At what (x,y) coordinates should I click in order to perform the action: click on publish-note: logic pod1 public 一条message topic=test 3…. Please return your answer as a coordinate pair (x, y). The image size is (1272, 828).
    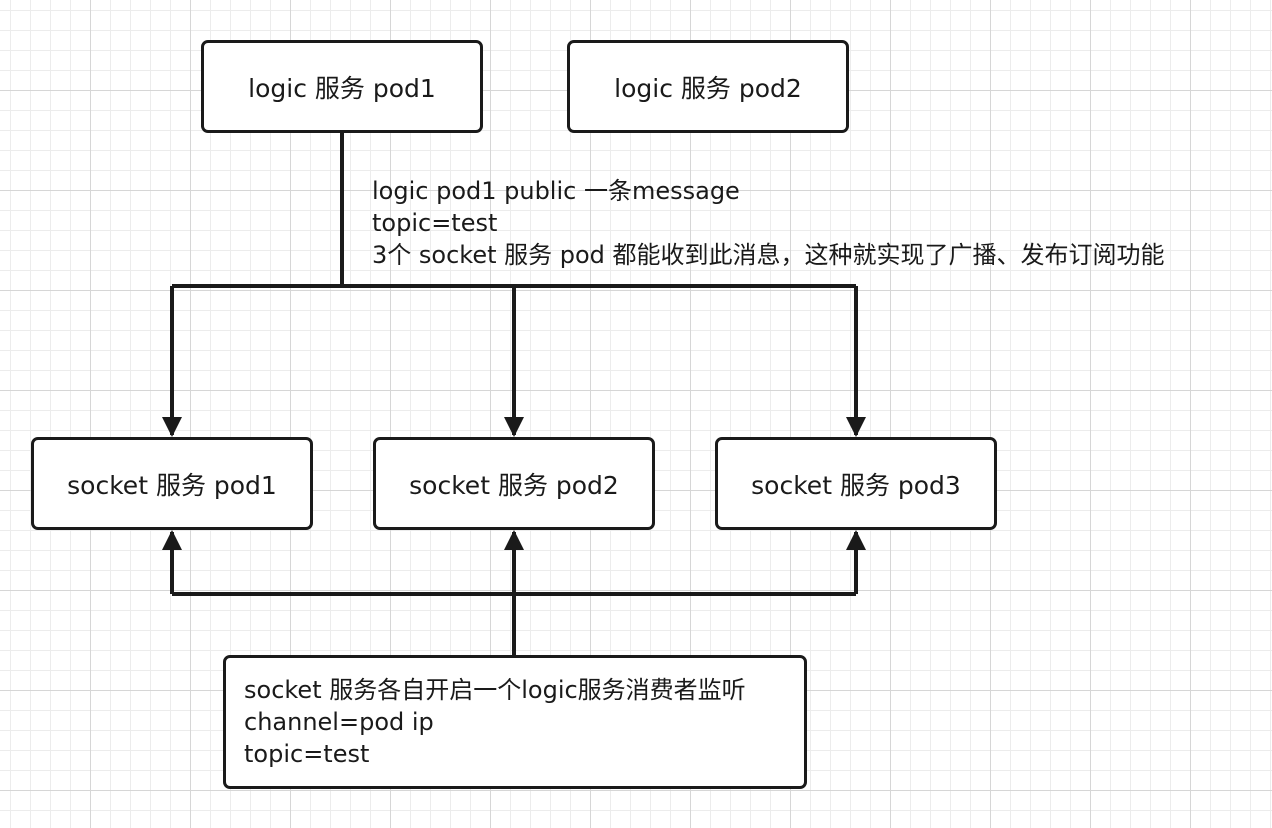
    Looking at the image, I should click on (768, 223).